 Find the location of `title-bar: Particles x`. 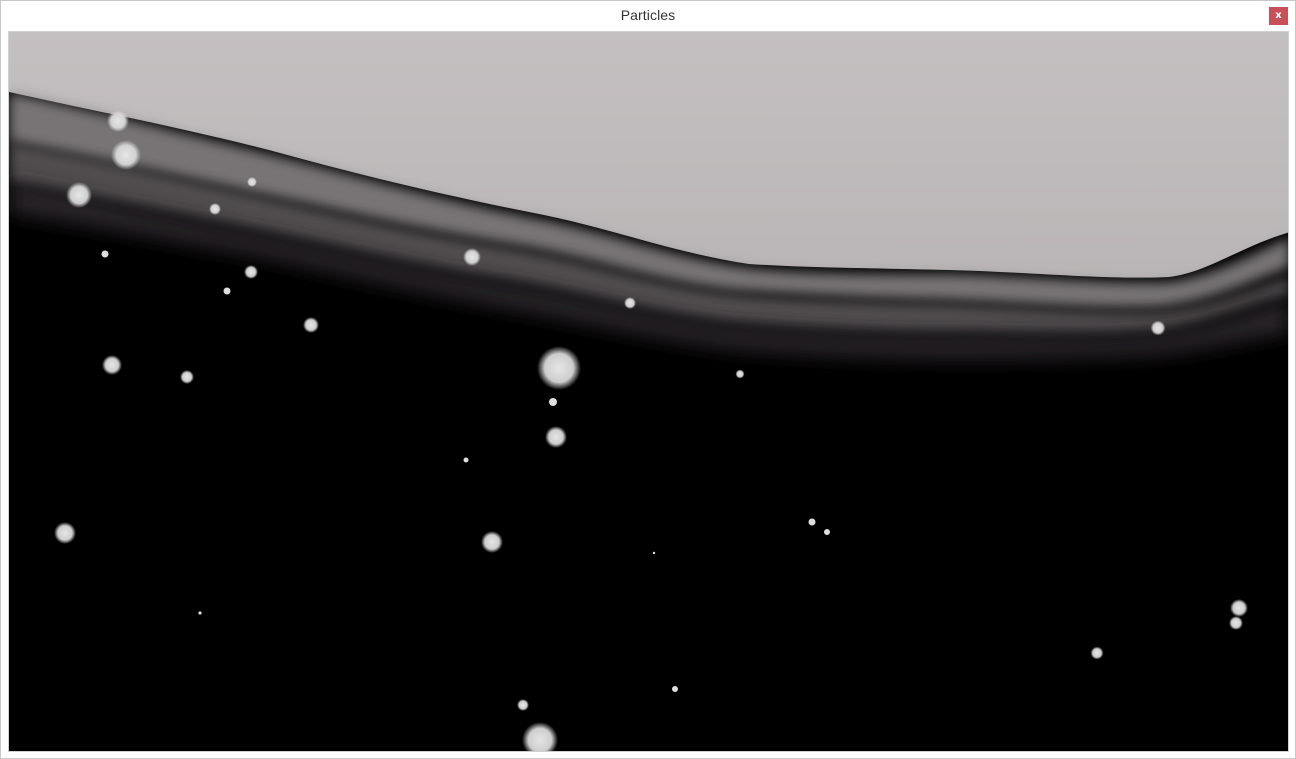

title-bar: Particles x is located at coordinates (648, 16).